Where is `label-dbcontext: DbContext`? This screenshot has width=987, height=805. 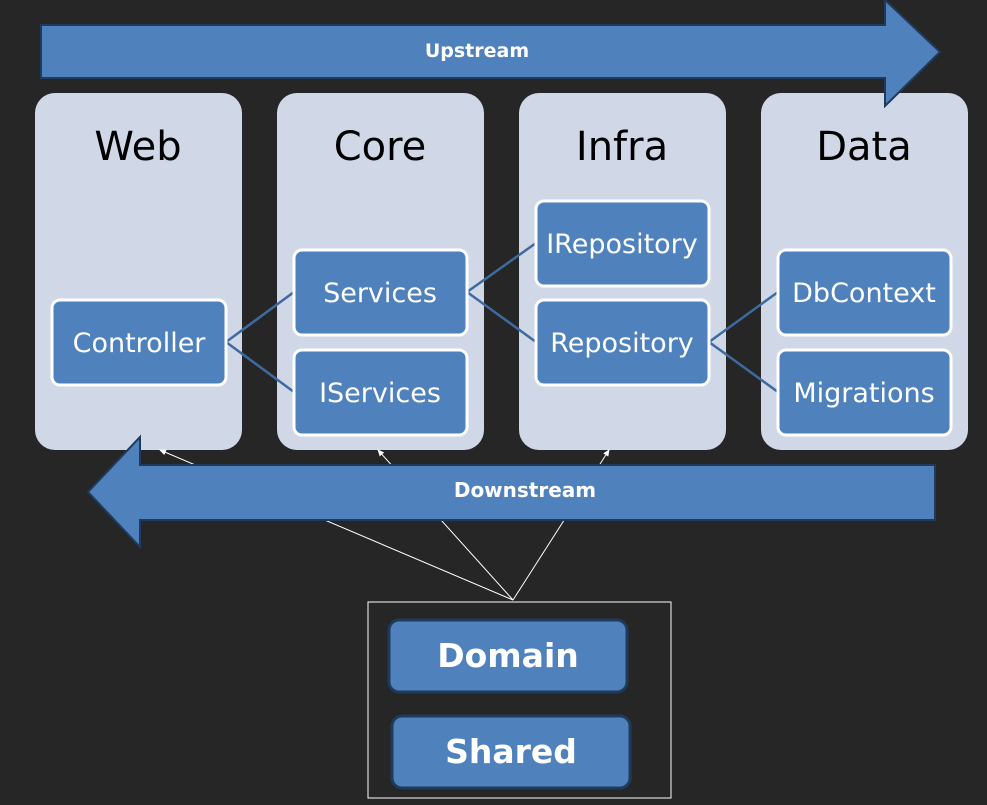 label-dbcontext: DbContext is located at coordinates (864, 293).